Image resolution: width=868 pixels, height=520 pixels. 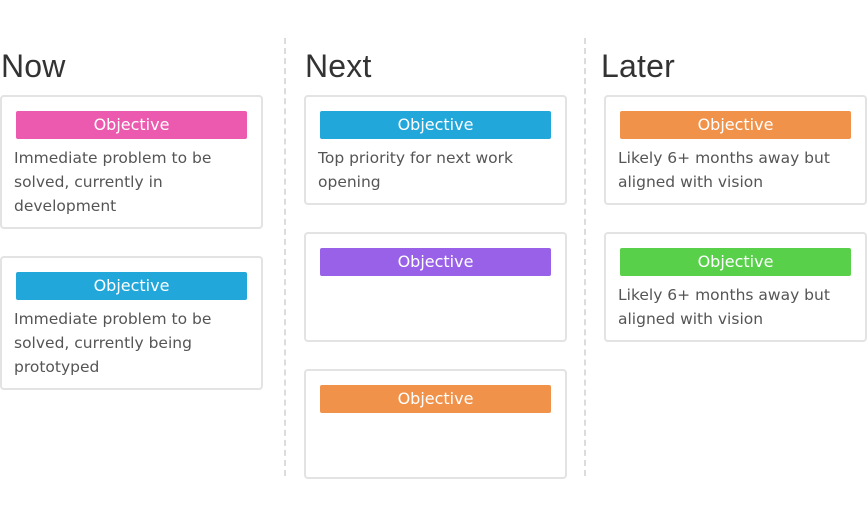 What do you see at coordinates (338, 66) in the screenshot?
I see `column-title: Next` at bounding box center [338, 66].